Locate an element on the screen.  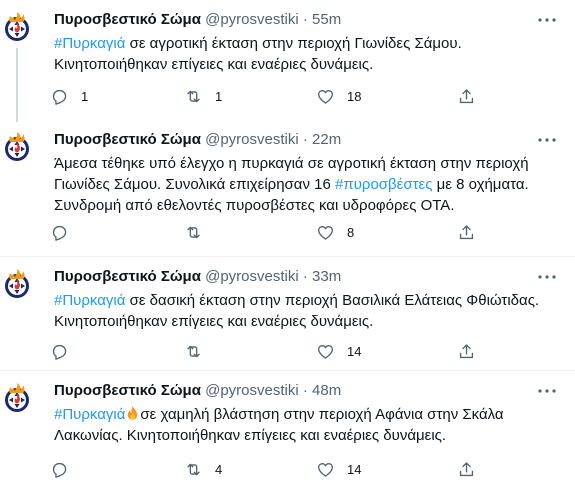
timestamp: 22m is located at coordinates (326, 139).